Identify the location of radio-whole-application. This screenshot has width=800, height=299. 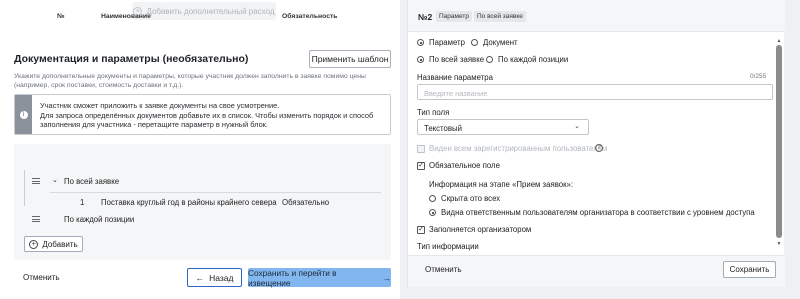
(420, 59).